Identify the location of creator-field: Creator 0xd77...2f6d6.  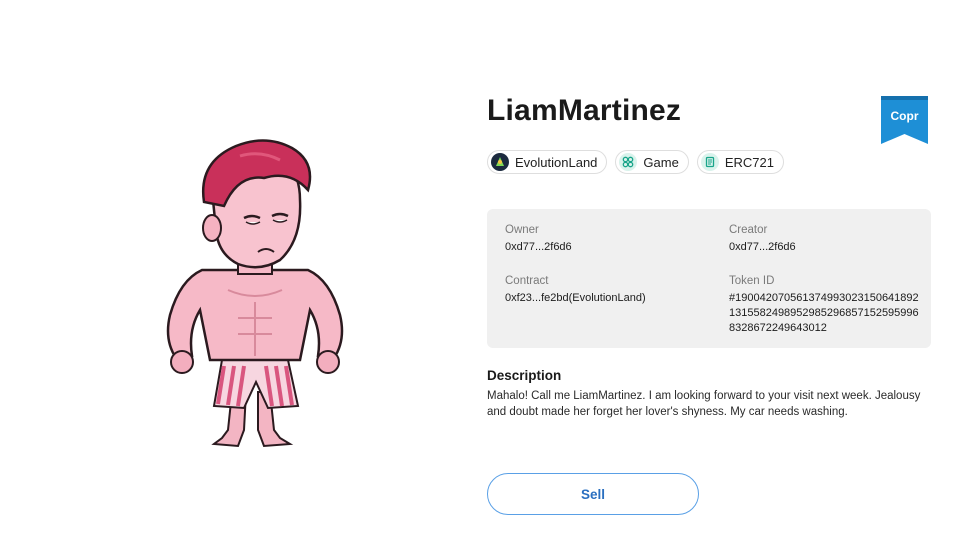
(762, 239).